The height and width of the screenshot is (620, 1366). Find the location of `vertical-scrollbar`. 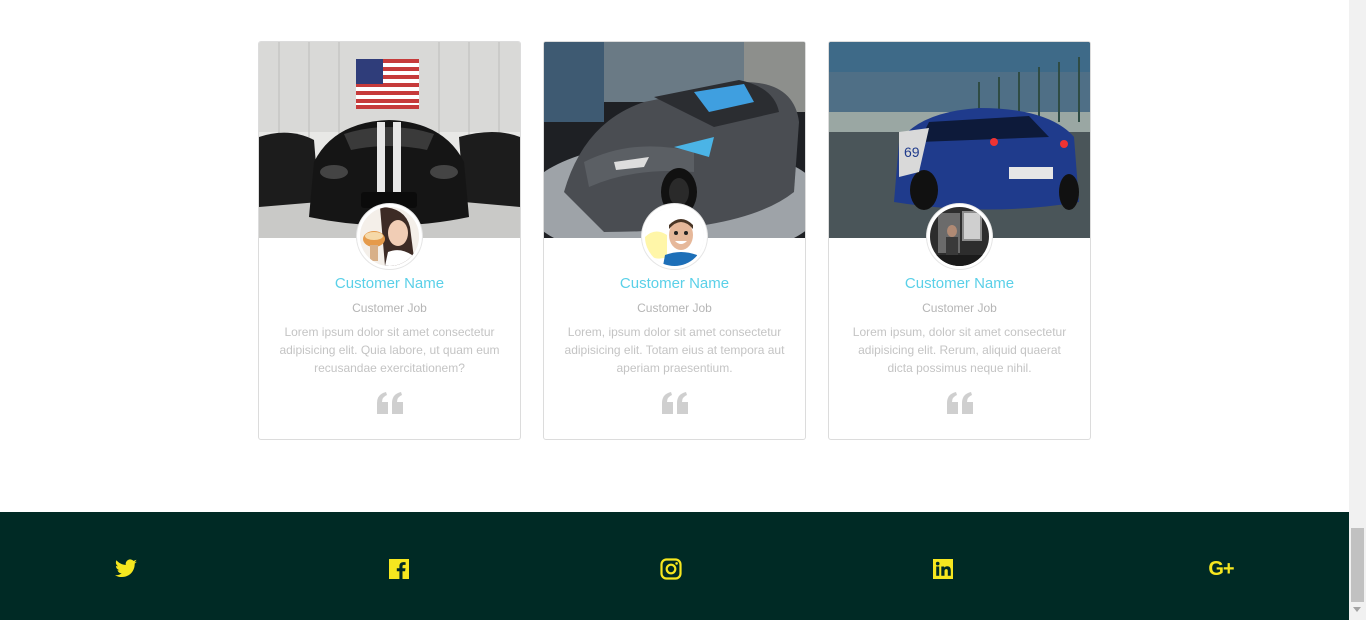

vertical-scrollbar is located at coordinates (1357, 310).